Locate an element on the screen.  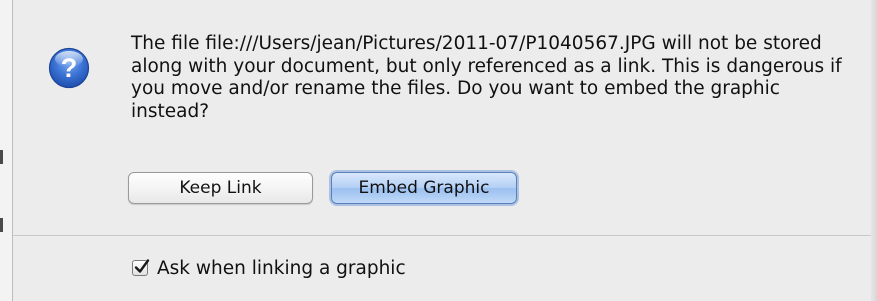
question-mark-icon: ? is located at coordinates (69, 68).